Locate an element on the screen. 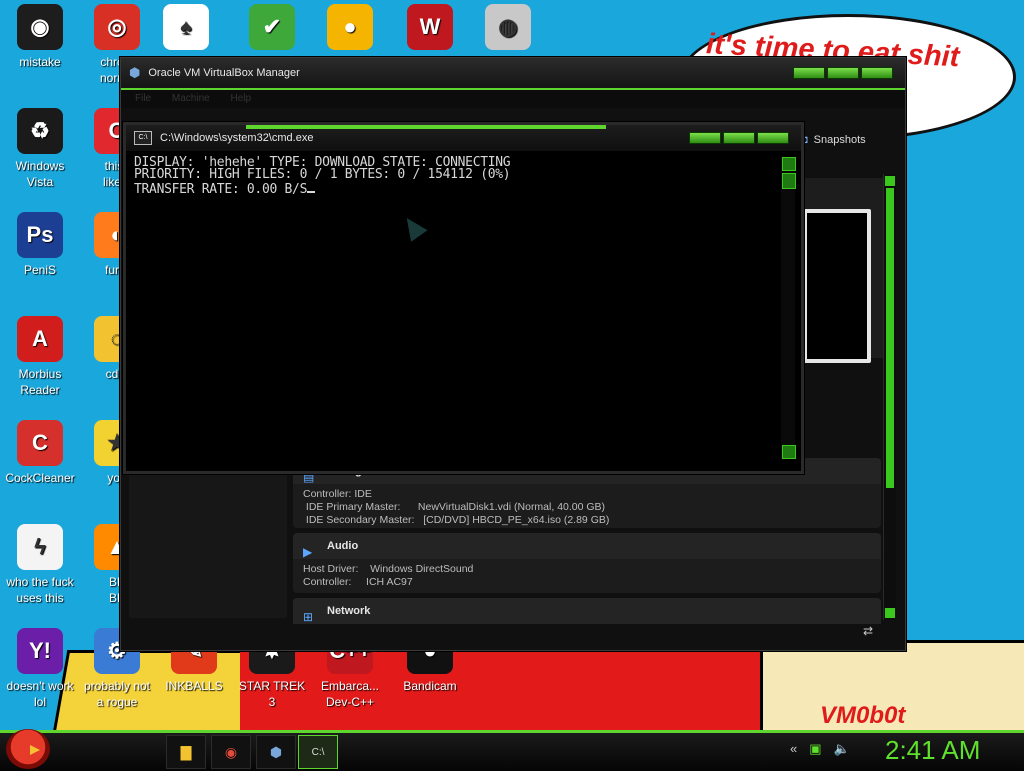 Image resolution: width=1024 pixels, height=771 pixels. pig-icon: ● is located at coordinates (350, 27).